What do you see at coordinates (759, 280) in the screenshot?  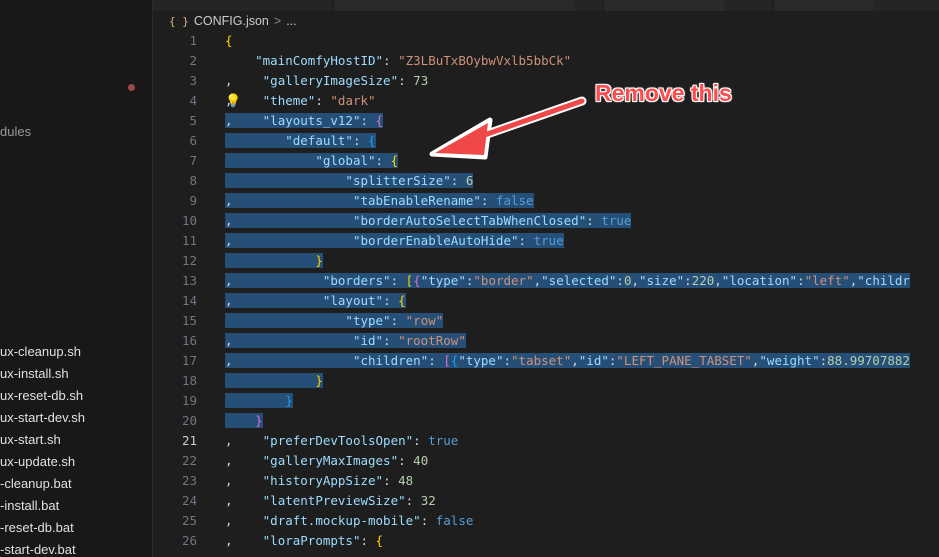 I see `code-token: "location"` at bounding box center [759, 280].